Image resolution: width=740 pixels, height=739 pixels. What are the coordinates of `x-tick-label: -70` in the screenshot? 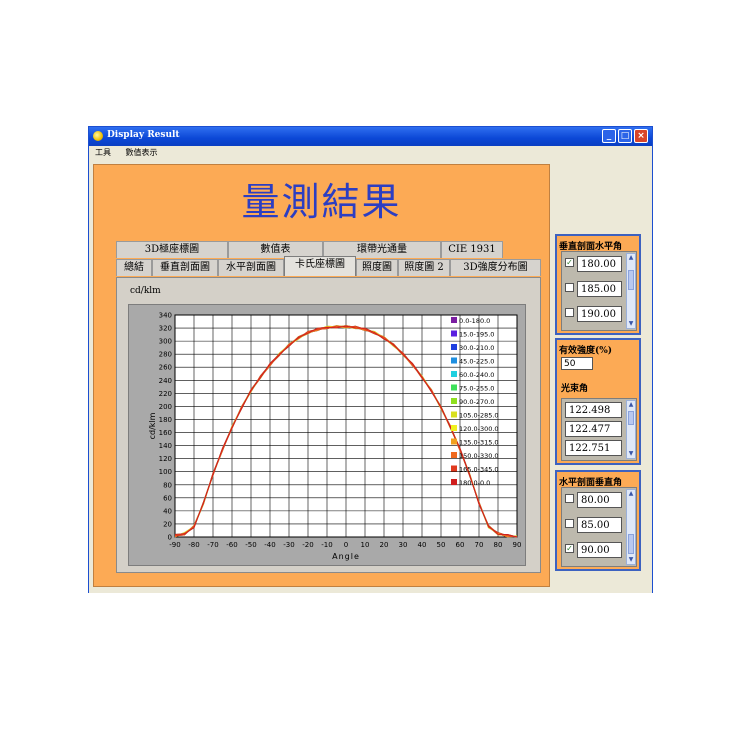 It's located at (212, 545).